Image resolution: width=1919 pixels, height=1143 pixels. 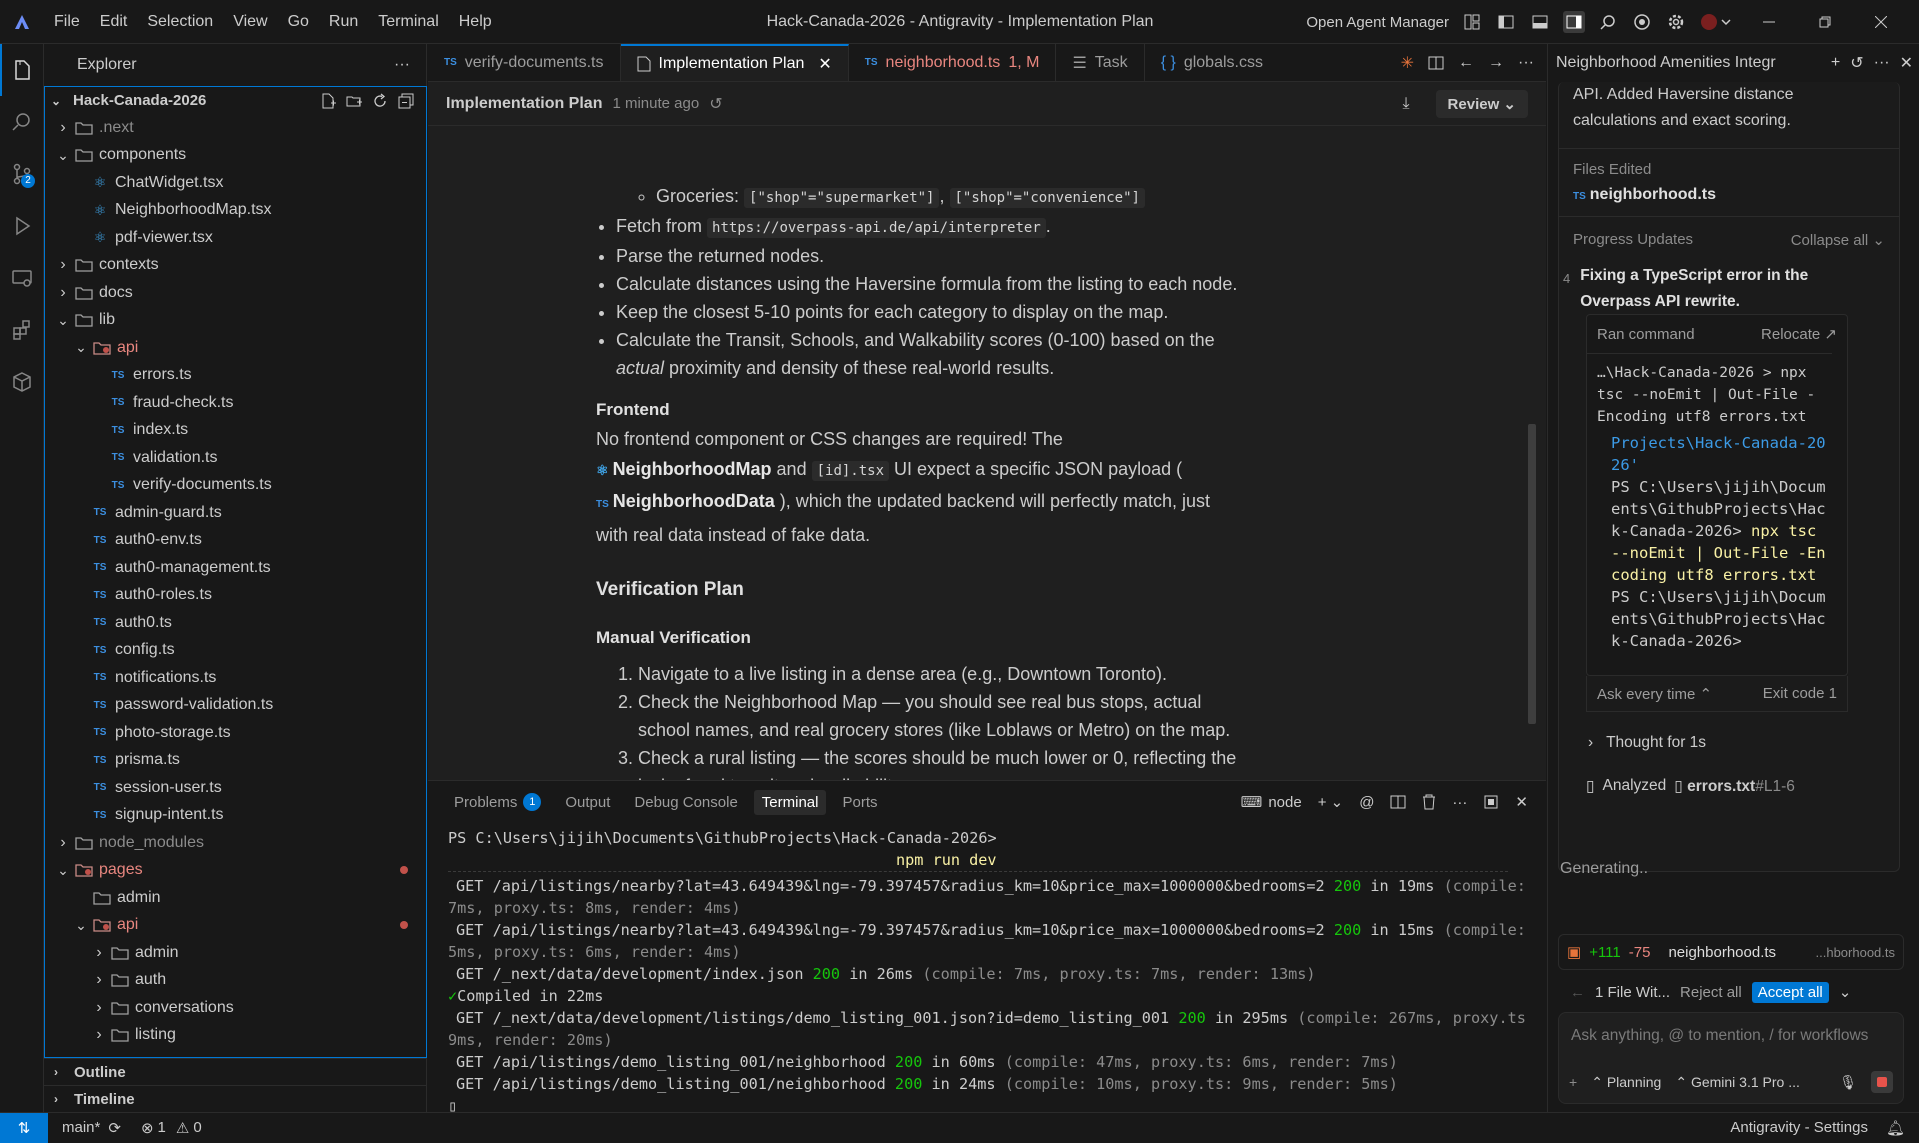 What do you see at coordinates (235, 211) in the screenshot?
I see `file-item: ⚛ NeighborhoodMap.tsx` at bounding box center [235, 211].